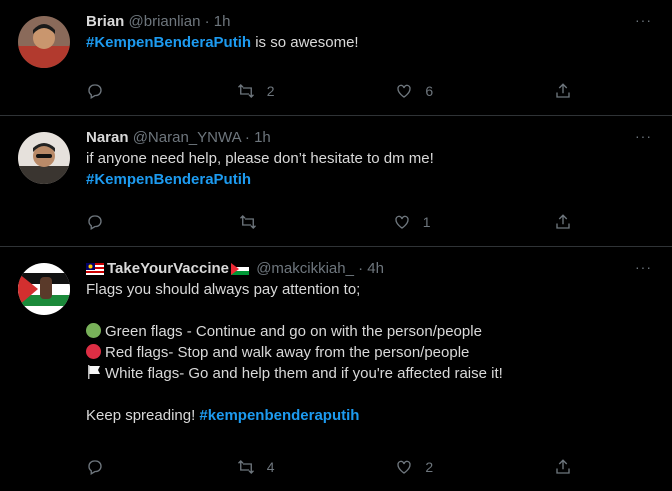  What do you see at coordinates (256, 467) in the screenshot?
I see `retweet-button: 4` at bounding box center [256, 467].